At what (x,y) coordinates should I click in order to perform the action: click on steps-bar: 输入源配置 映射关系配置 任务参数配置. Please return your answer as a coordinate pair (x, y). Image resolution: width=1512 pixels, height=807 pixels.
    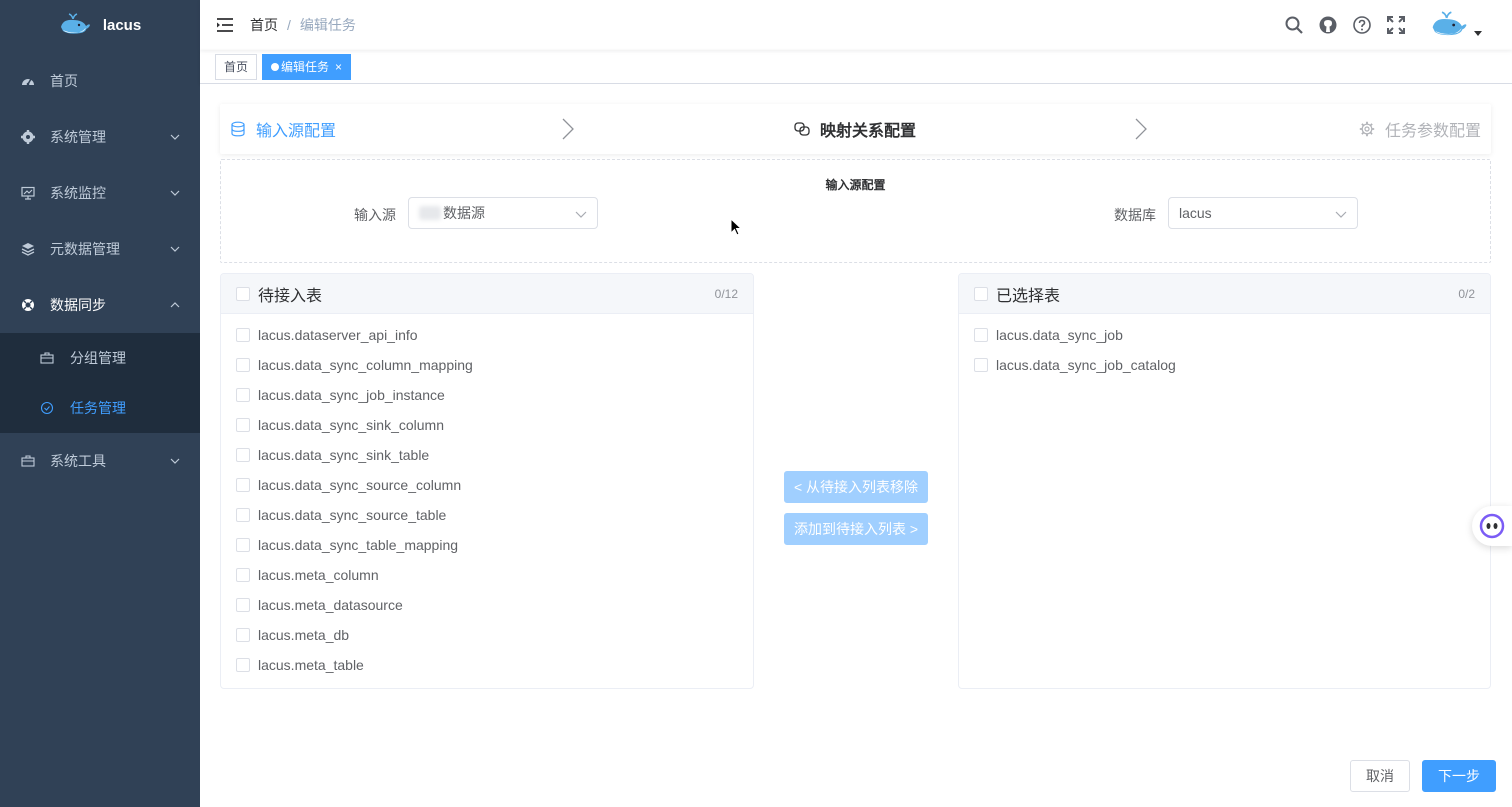
    Looking at the image, I should click on (855, 129).